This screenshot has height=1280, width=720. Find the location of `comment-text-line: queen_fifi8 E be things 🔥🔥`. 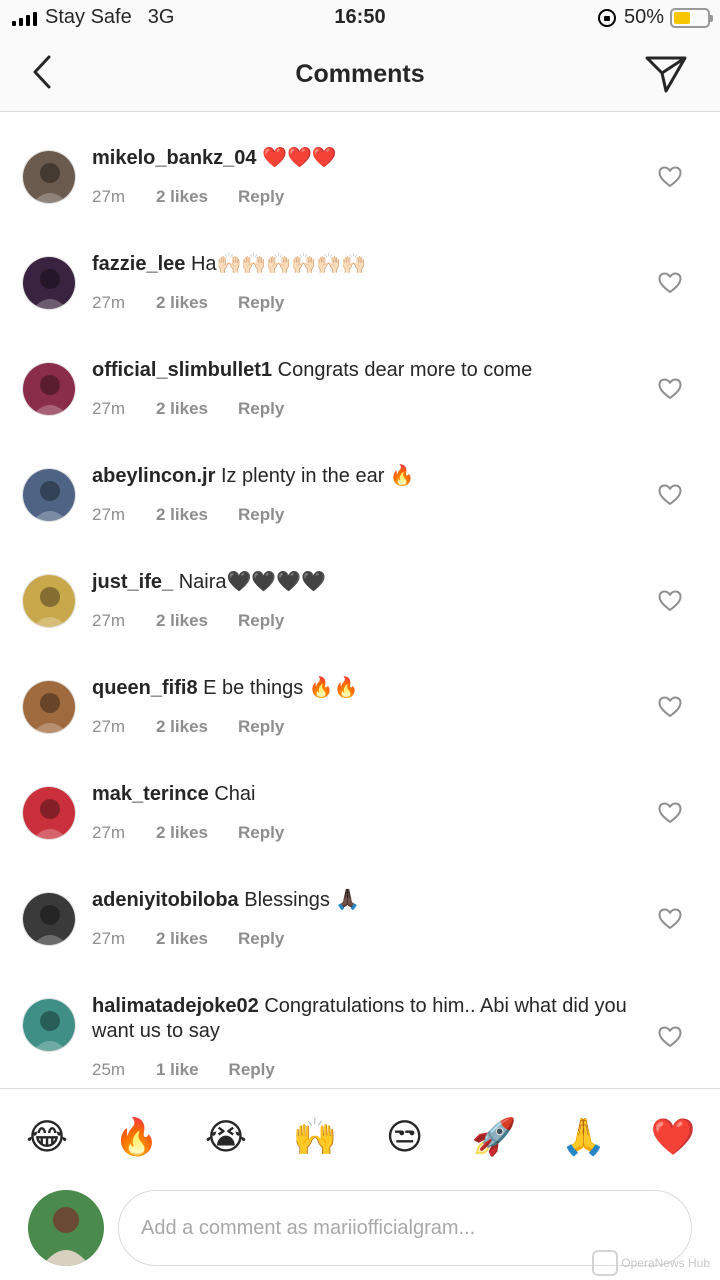

comment-text-line: queen_fifi8 E be things 🔥🔥 is located at coordinates (362, 688).